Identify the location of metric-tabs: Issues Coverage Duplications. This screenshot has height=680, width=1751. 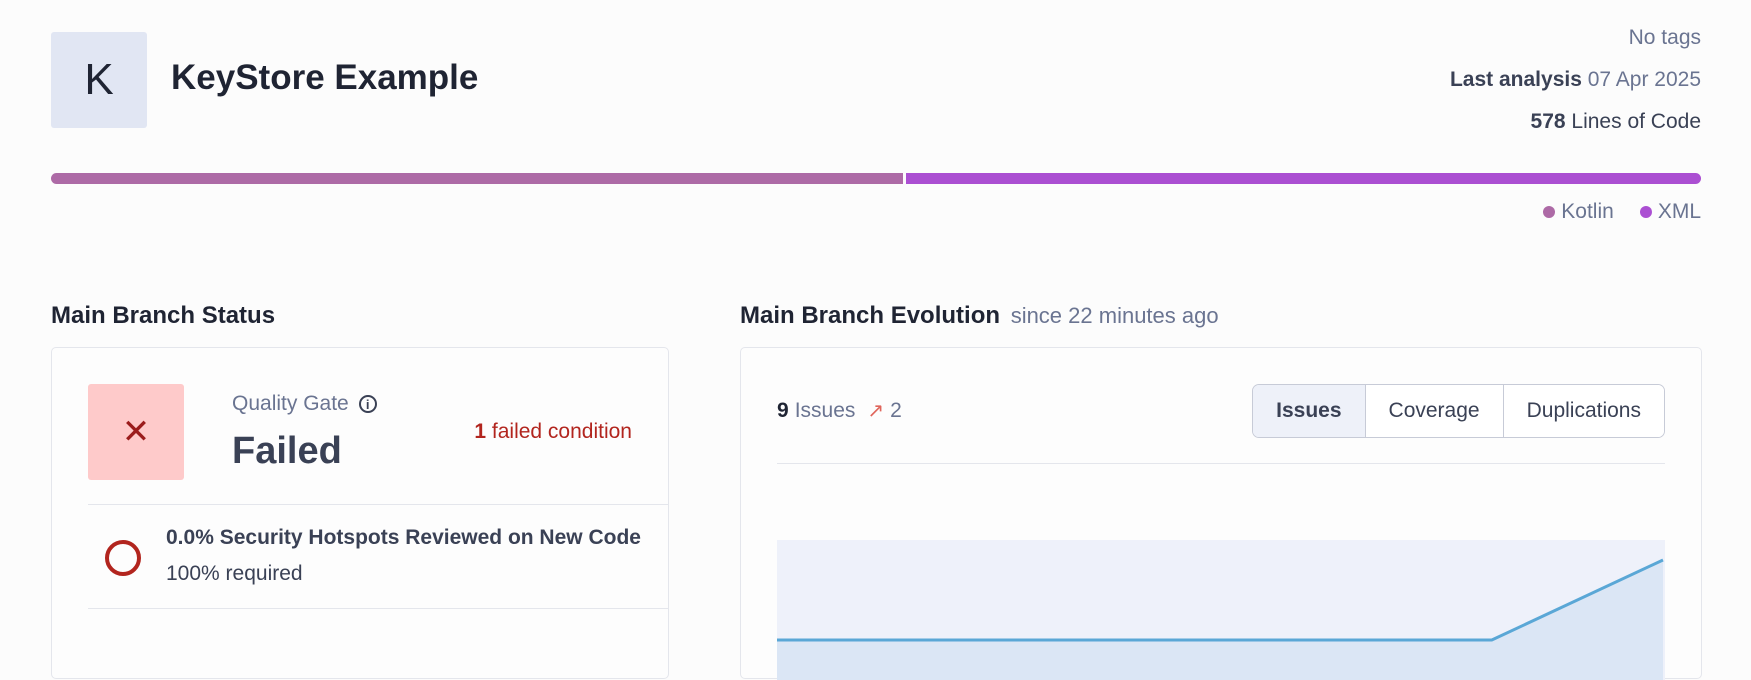
(1458, 411).